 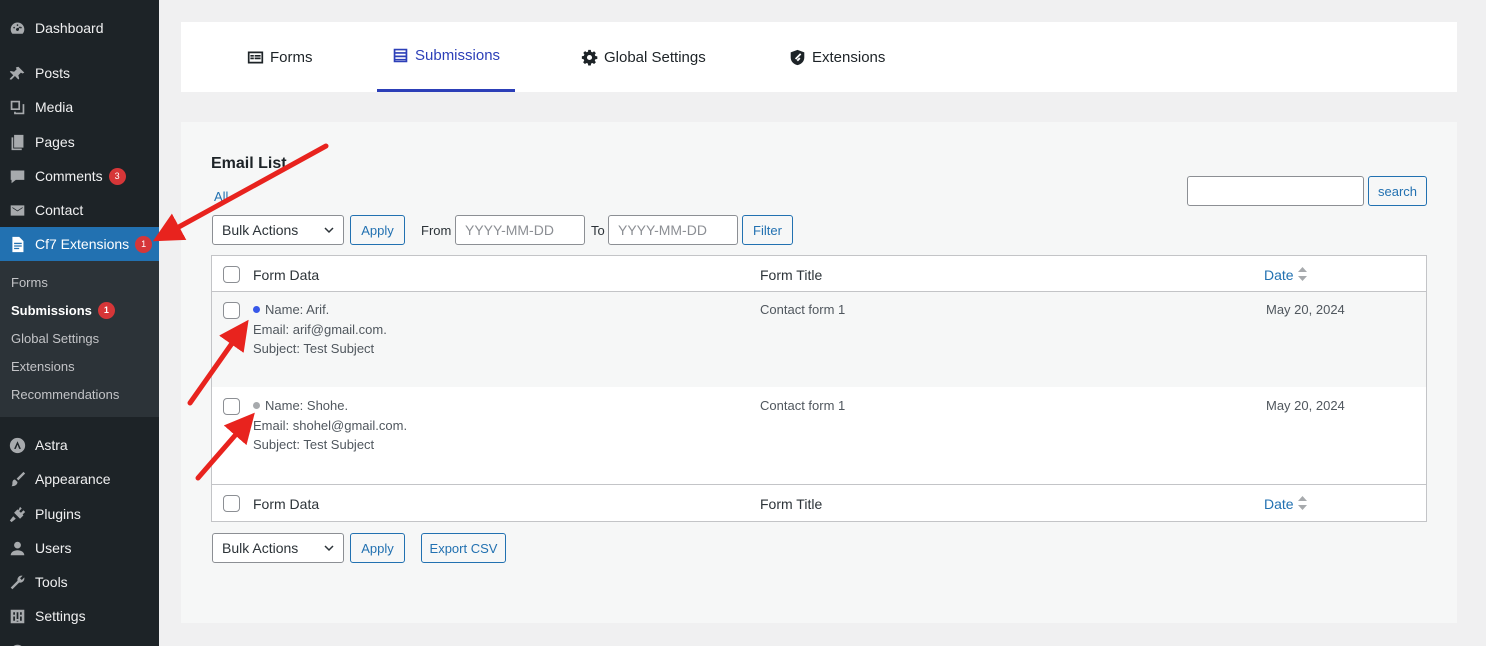 What do you see at coordinates (231, 274) in the screenshot?
I see `select-all-checkbox` at bounding box center [231, 274].